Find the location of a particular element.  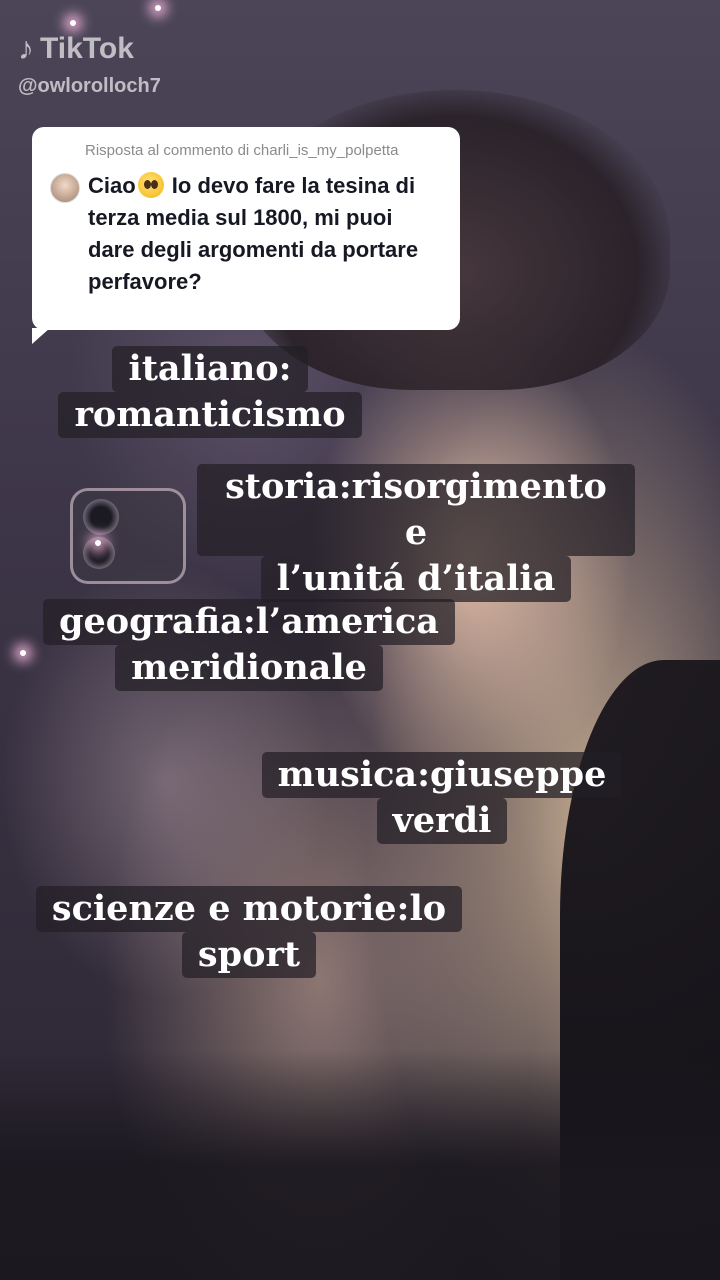

caption-storia: storia:risorgimento e l’unitá d’italia is located at coordinates (416, 533).